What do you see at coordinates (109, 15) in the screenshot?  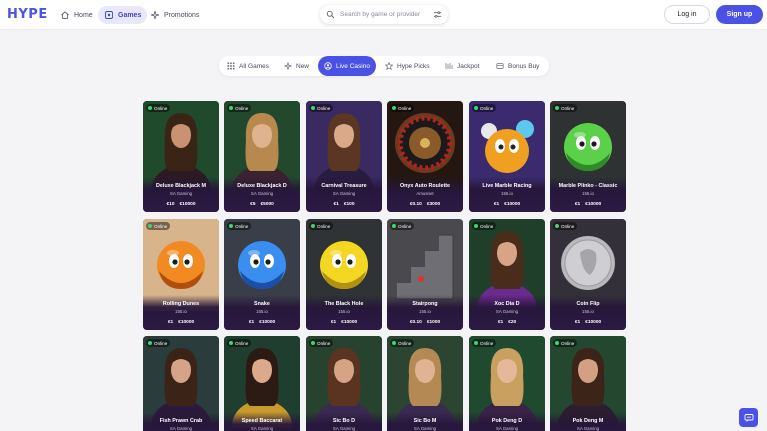 I see `games-icon` at bounding box center [109, 15].